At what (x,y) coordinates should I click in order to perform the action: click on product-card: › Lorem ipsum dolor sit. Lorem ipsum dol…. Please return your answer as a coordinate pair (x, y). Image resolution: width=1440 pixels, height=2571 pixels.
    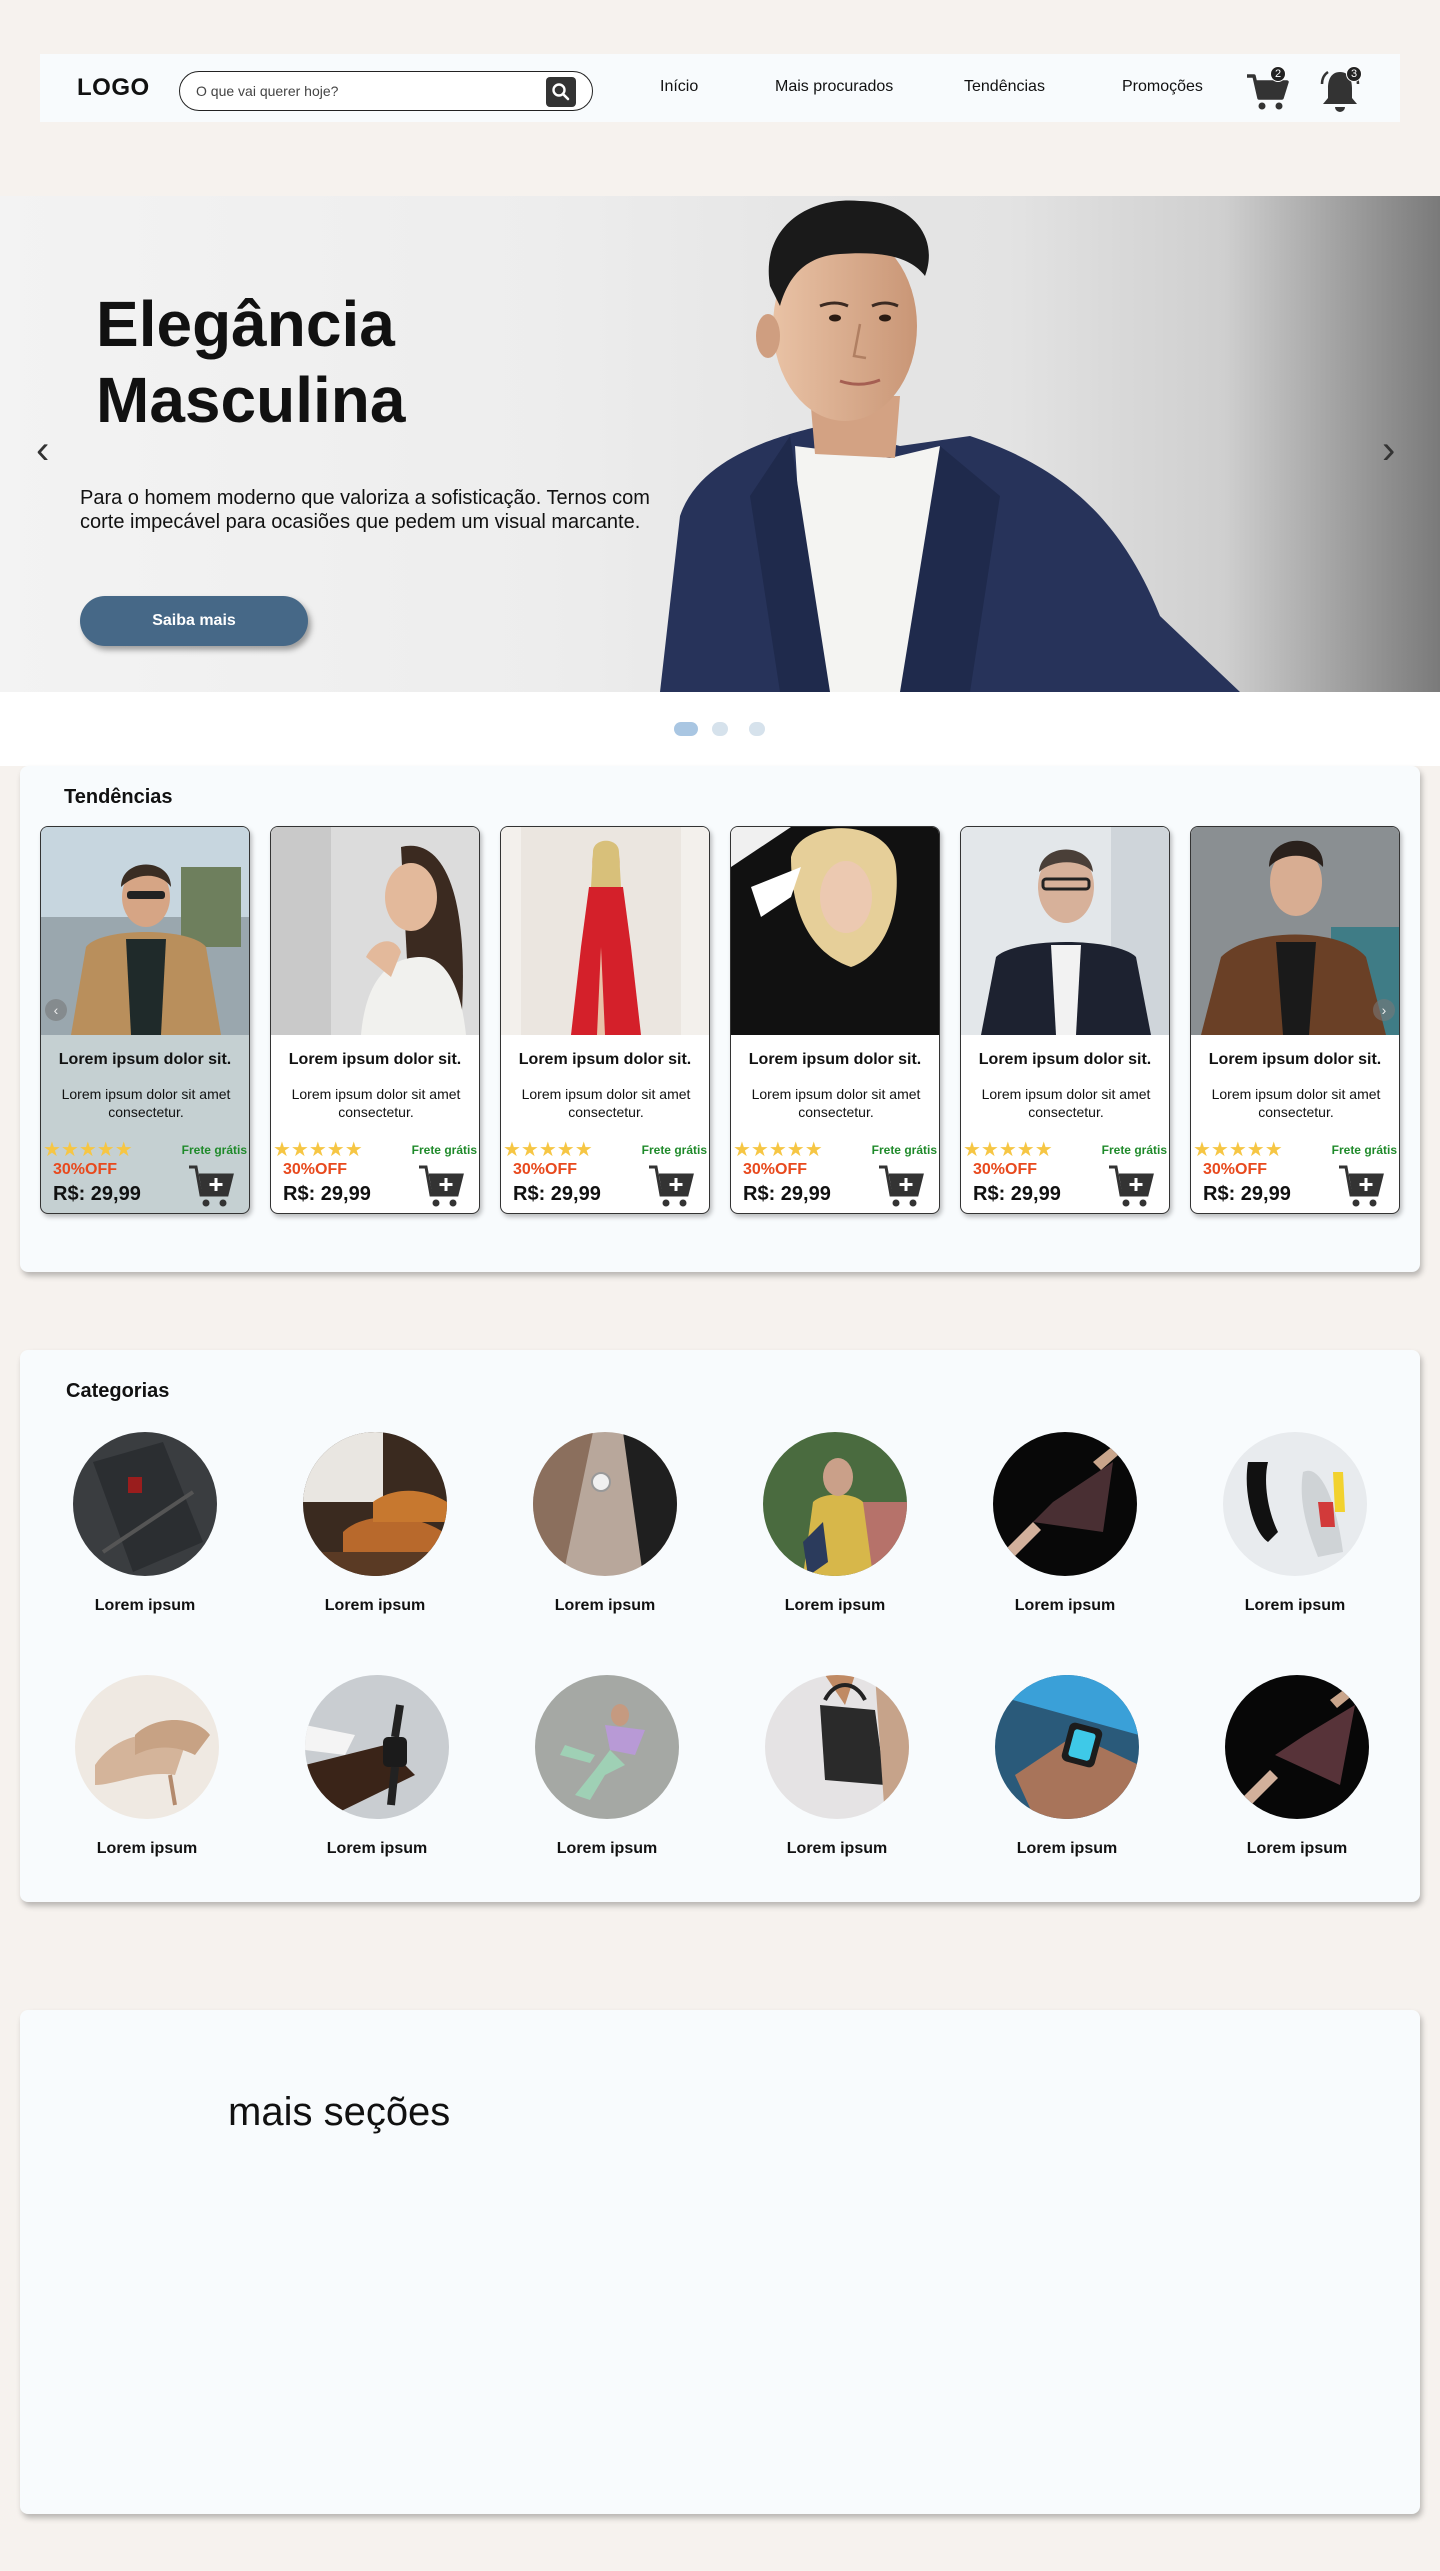
    Looking at the image, I should click on (1295, 1020).